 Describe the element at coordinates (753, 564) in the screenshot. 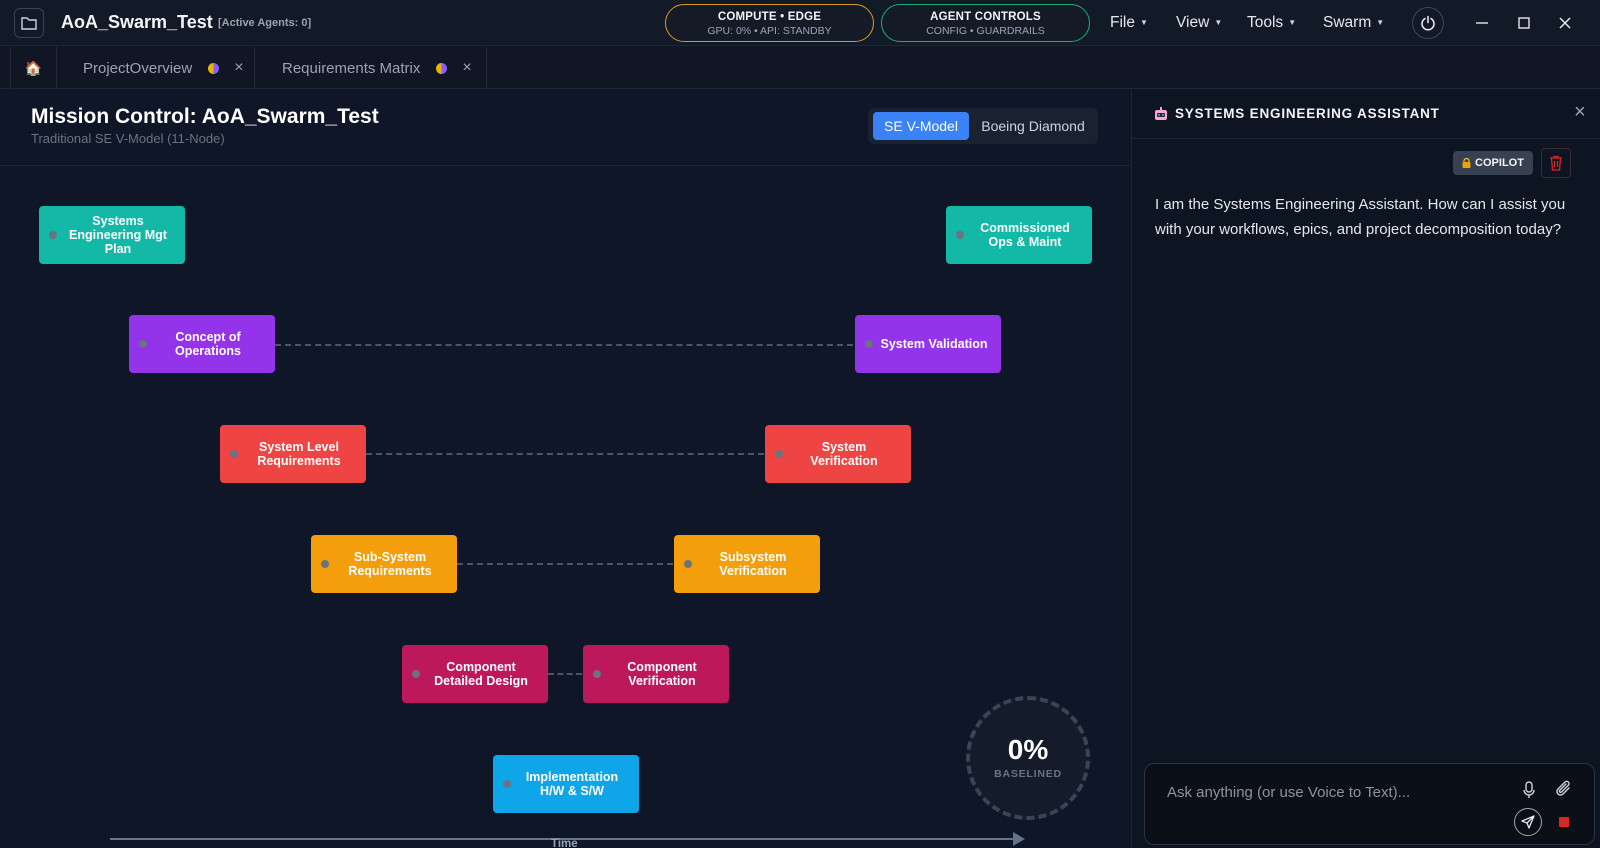

I see `node-label: Subsystem Verification` at that location.